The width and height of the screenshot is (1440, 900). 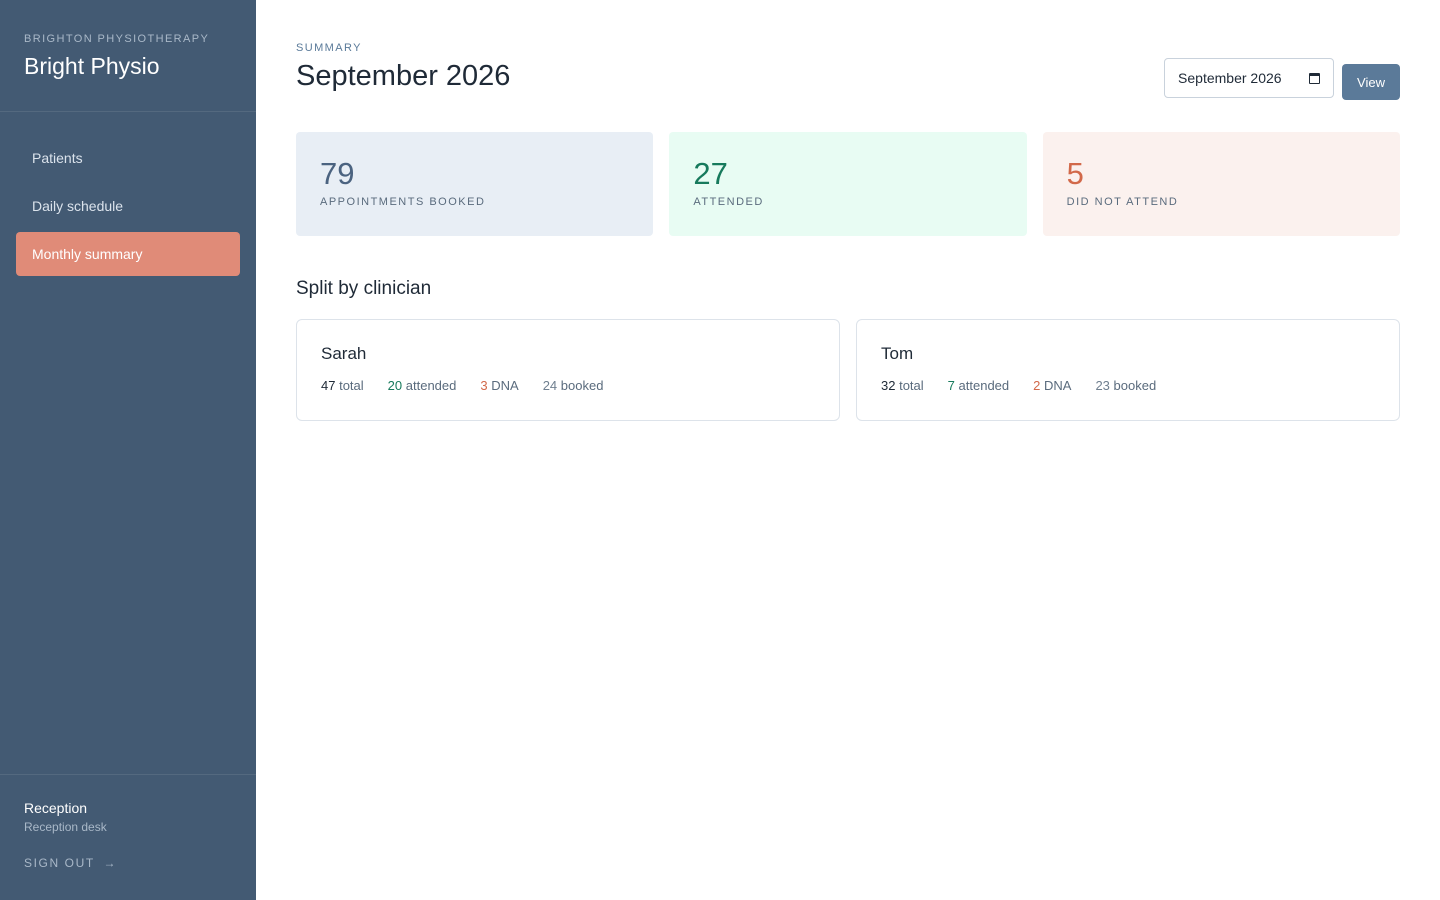 What do you see at coordinates (1102, 385) in the screenshot?
I see `clinician-booked-value: 23` at bounding box center [1102, 385].